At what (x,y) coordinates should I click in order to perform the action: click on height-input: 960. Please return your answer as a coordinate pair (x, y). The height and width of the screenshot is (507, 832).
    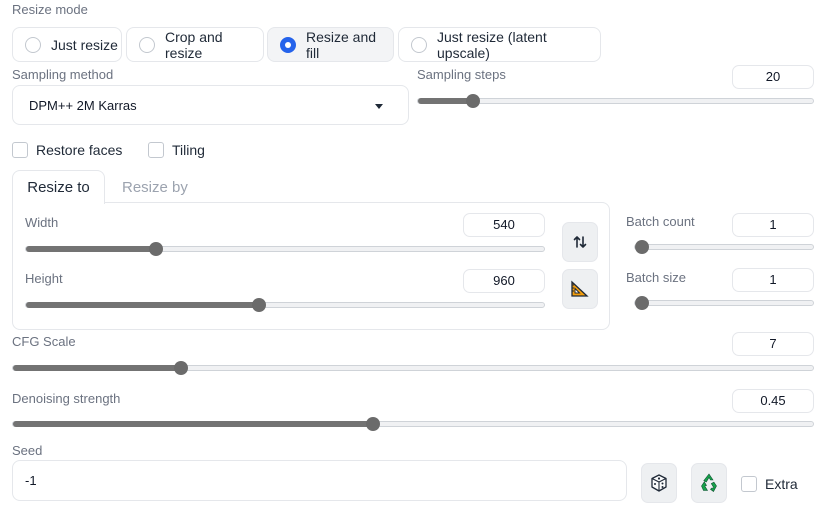
    Looking at the image, I should click on (504, 281).